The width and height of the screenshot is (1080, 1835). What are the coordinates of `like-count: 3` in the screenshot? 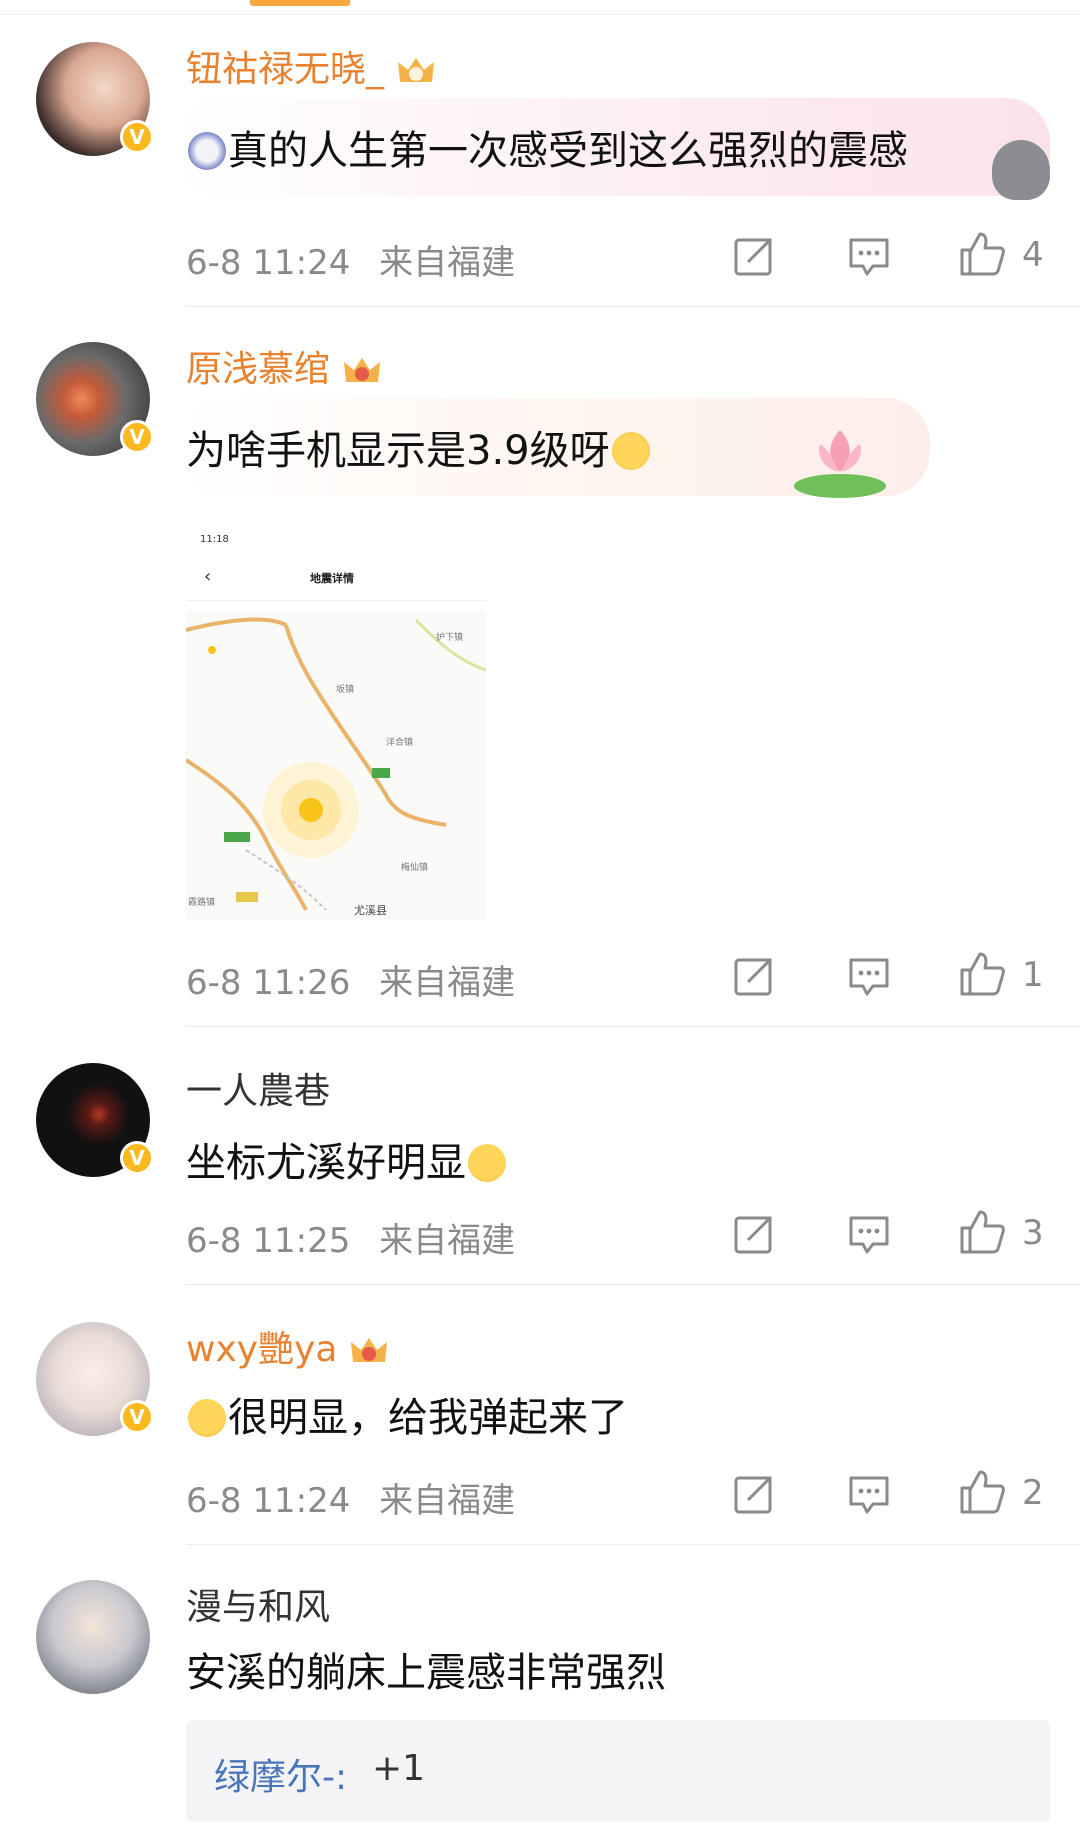 It's located at (1033, 1233).